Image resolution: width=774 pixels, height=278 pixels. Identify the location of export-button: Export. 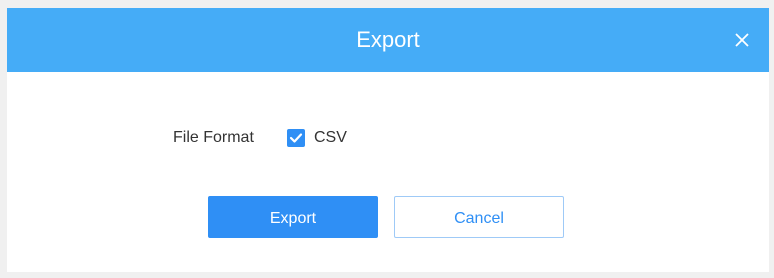
(293, 217).